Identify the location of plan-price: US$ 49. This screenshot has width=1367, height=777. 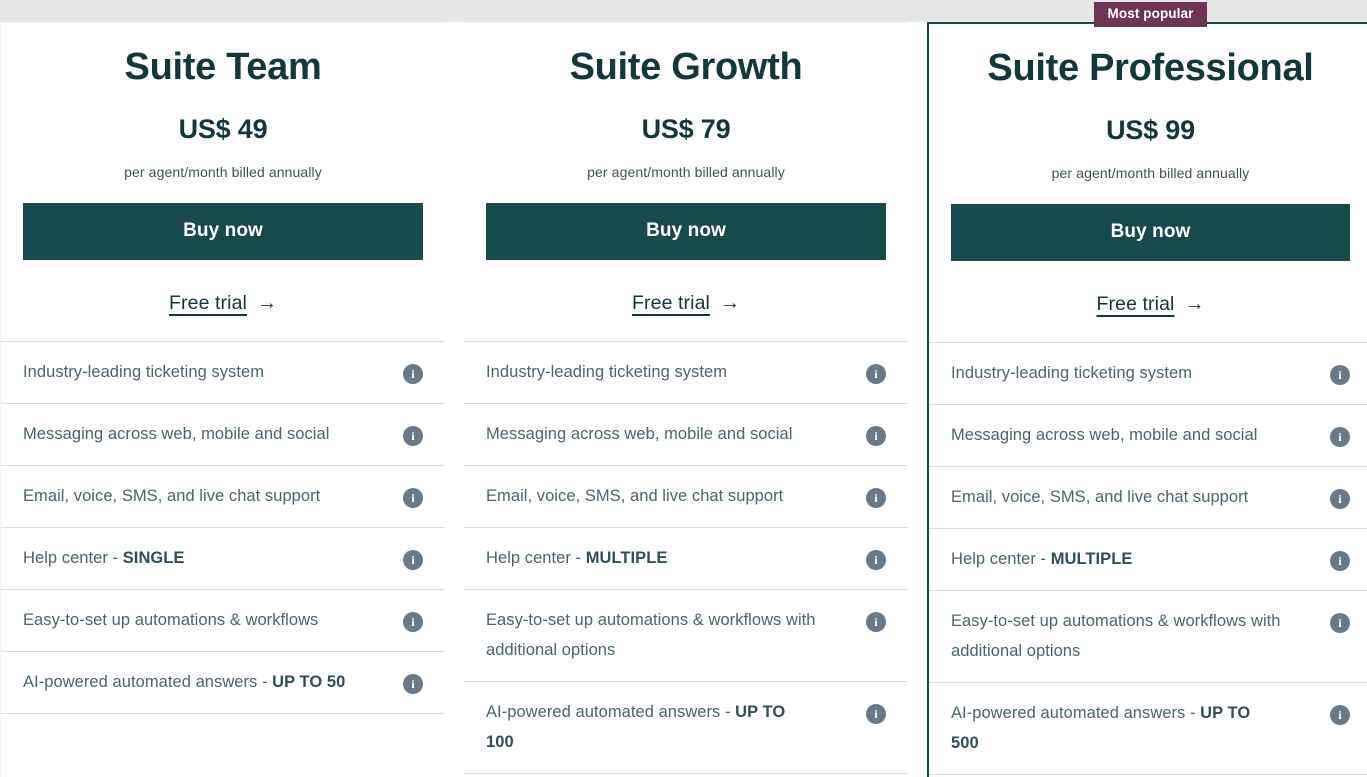
(223, 128).